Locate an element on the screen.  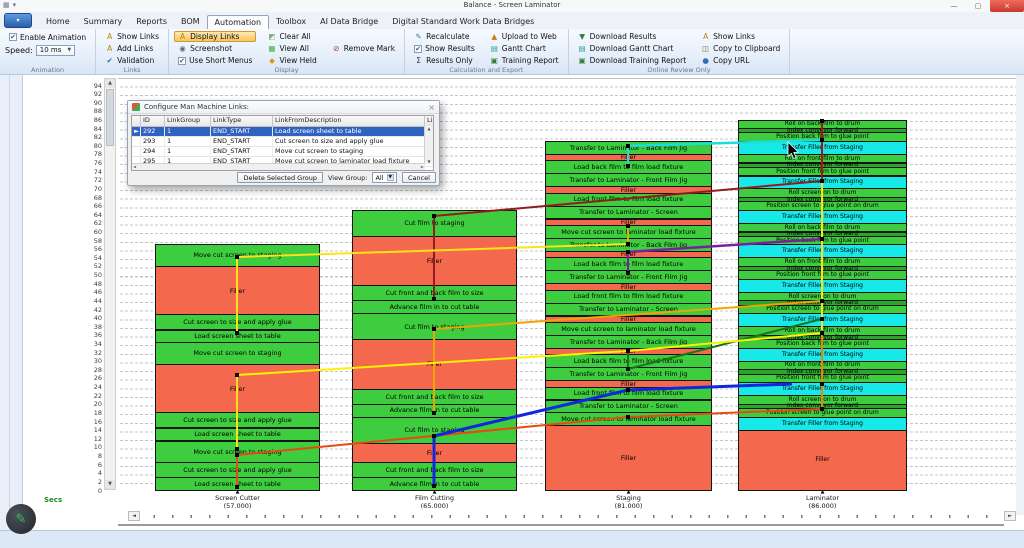
speed-dropdown: 10 ms ▼ is located at coordinates (55, 50).